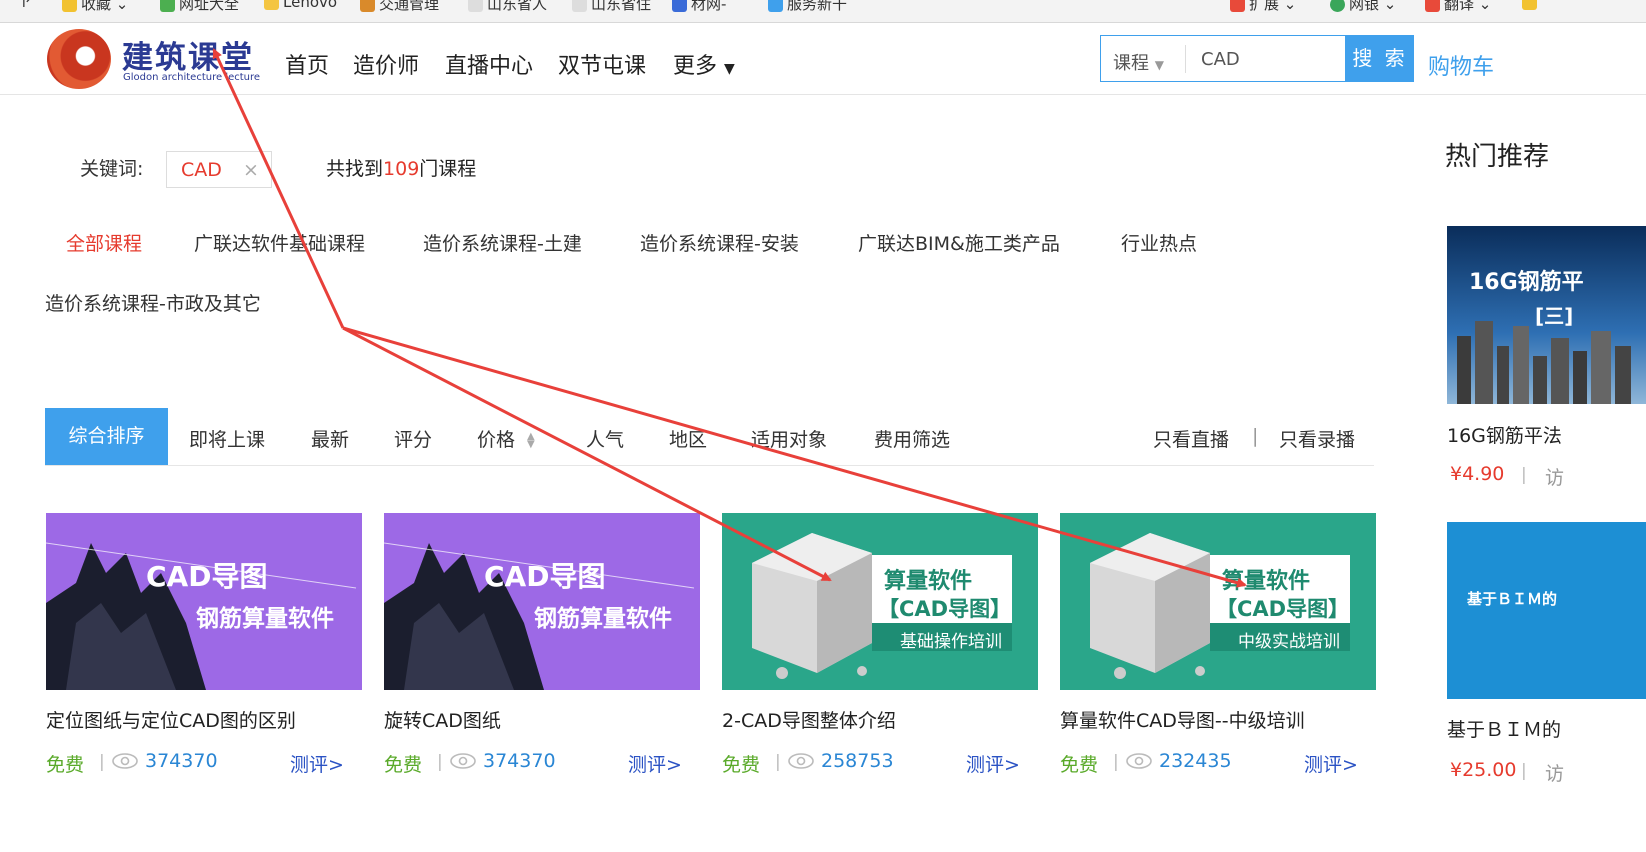  I want to click on bookmark-item: 收藏 ⌄, so click(95, 7).